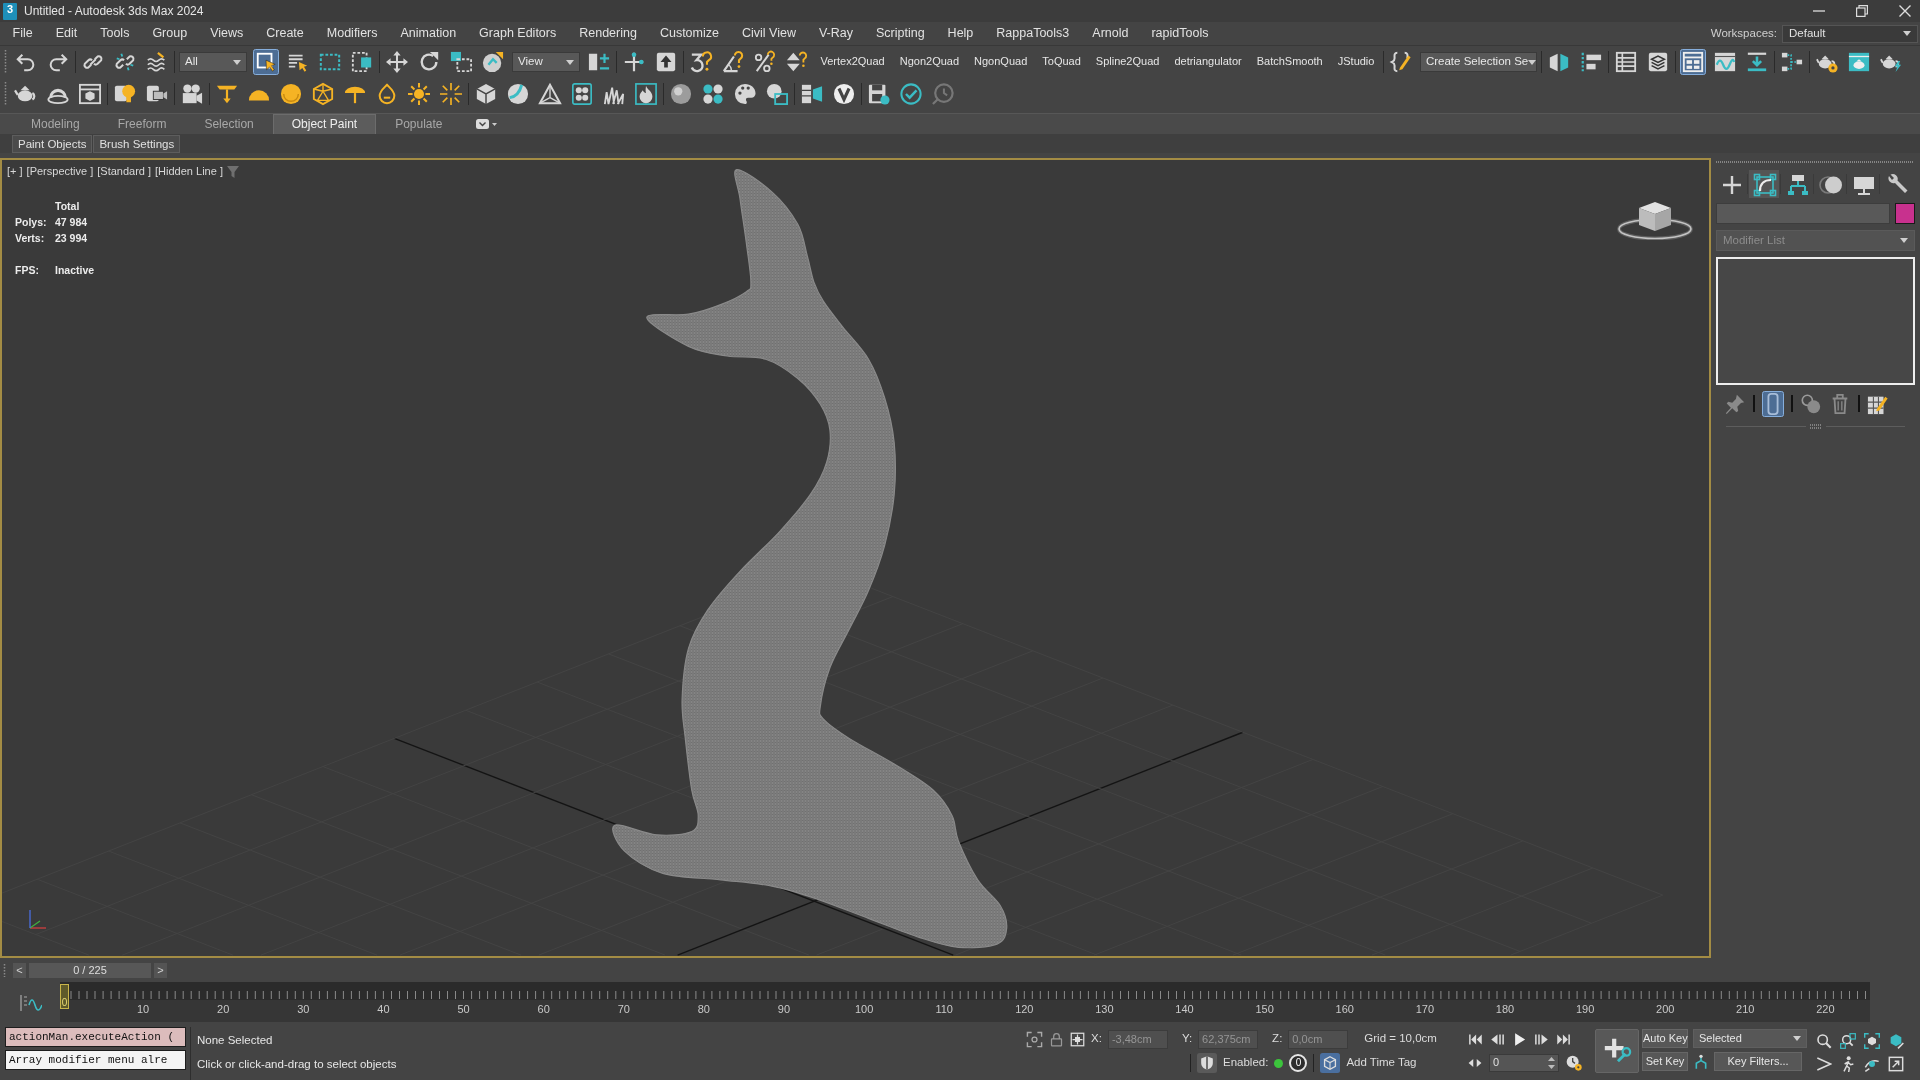  I want to click on menu-item: Tools, so click(114, 33).